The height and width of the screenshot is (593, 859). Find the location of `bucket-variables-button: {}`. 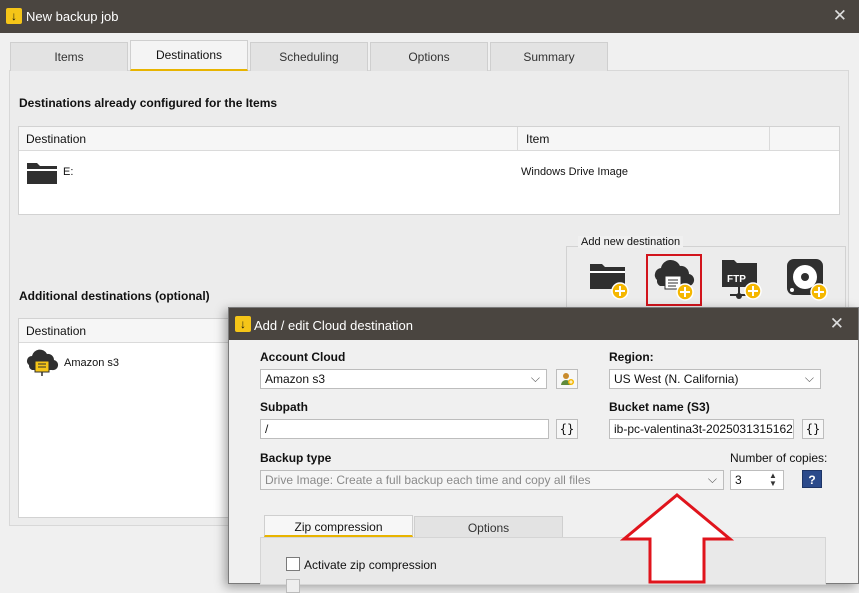

bucket-variables-button: {} is located at coordinates (813, 429).